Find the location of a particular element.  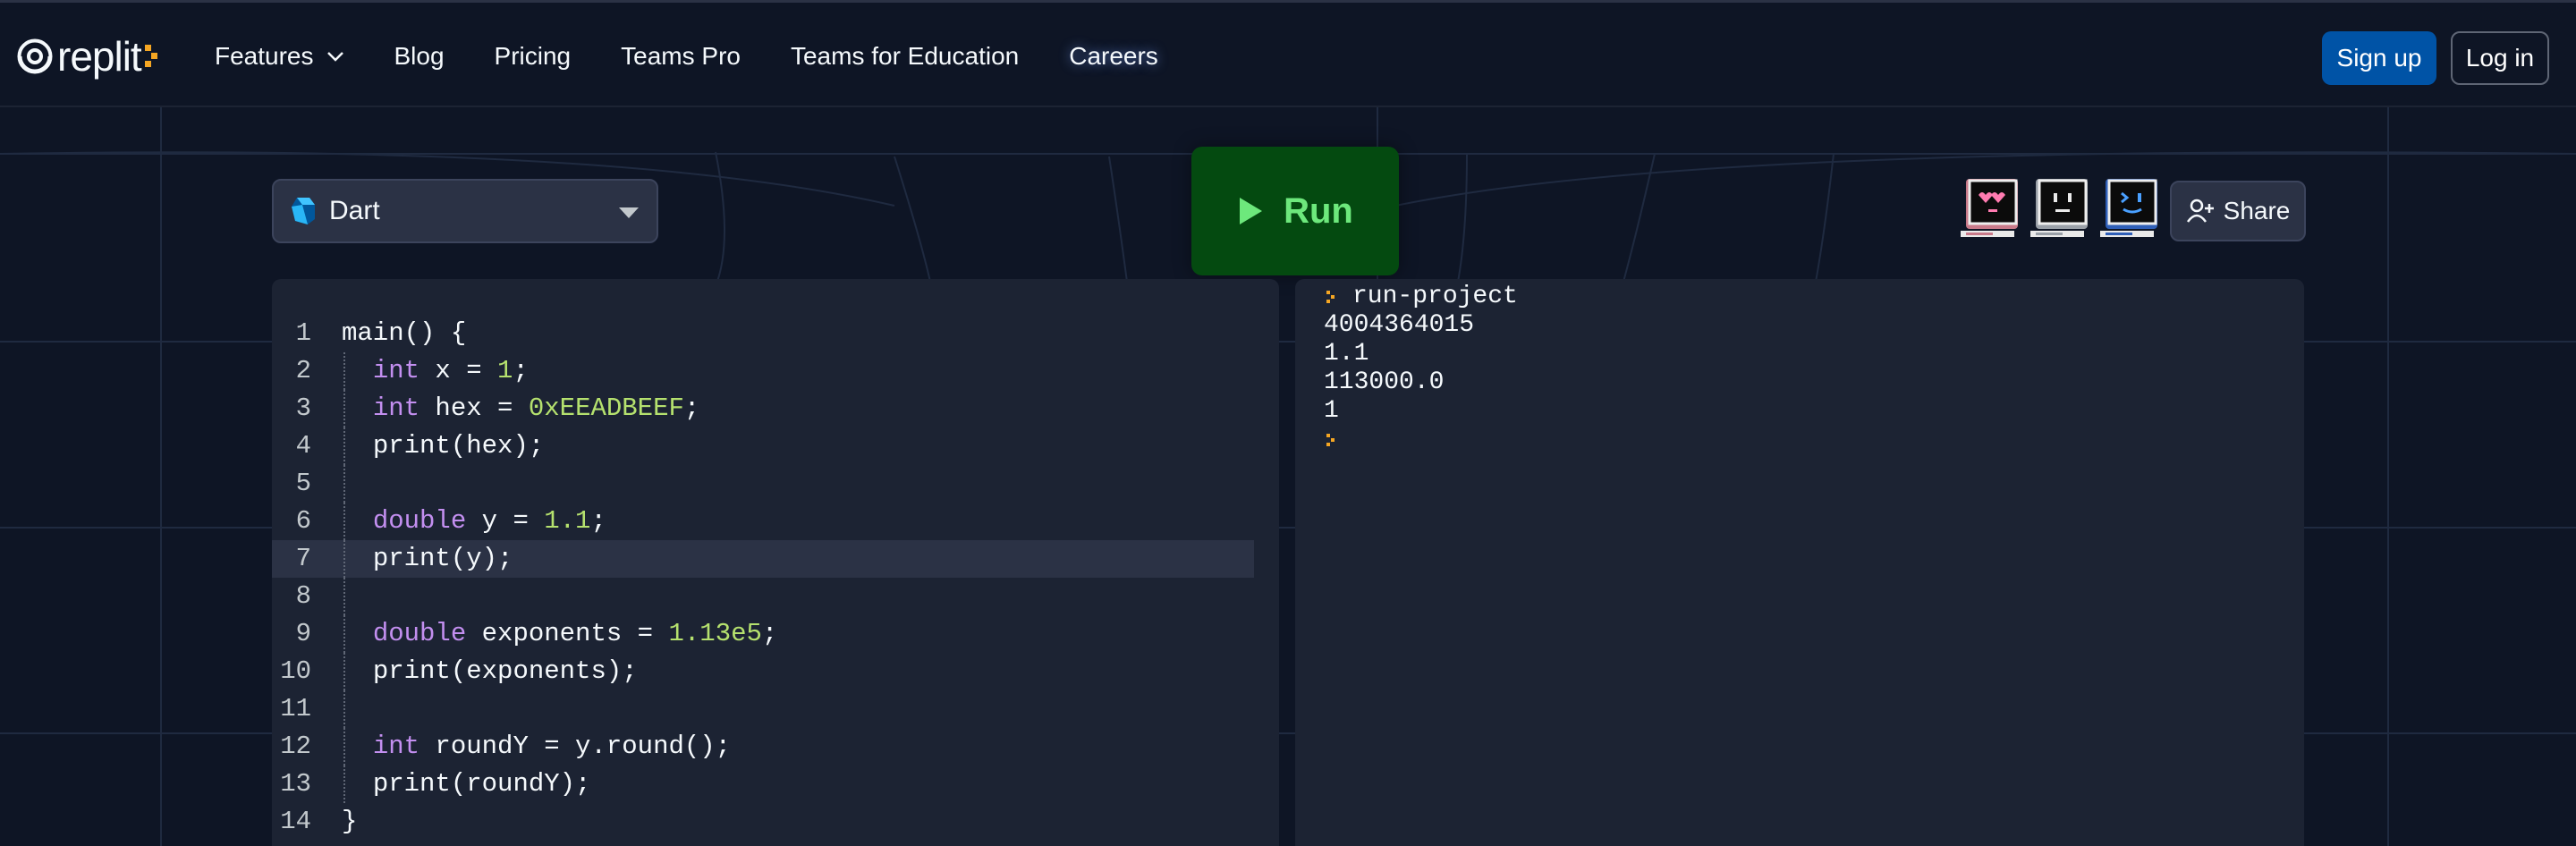

code-token: print(y); is located at coordinates (442, 558).